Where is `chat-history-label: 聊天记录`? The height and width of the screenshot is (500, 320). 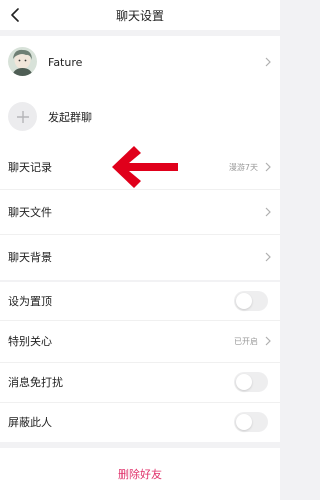
chat-history-label: 聊天记录 is located at coordinates (30, 167).